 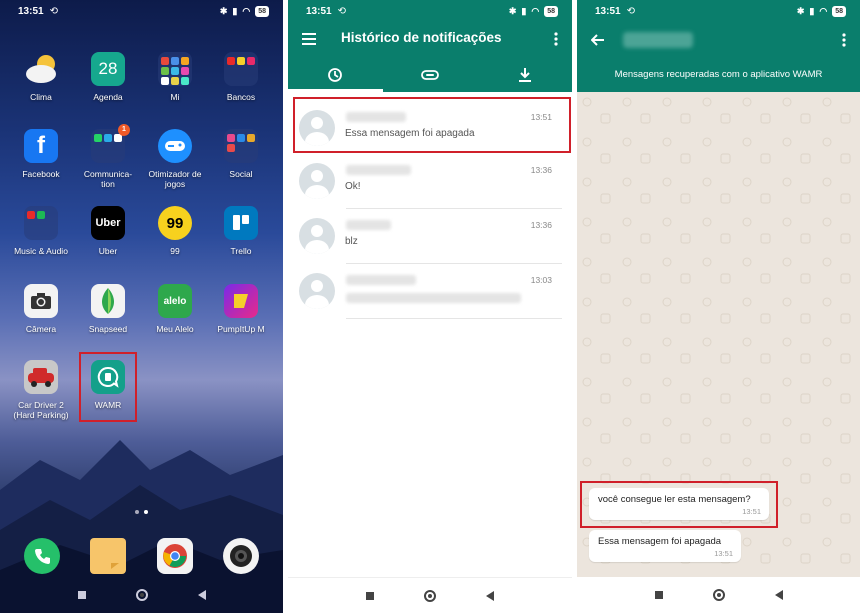 I want to click on trello-icon, so click(x=241, y=223).